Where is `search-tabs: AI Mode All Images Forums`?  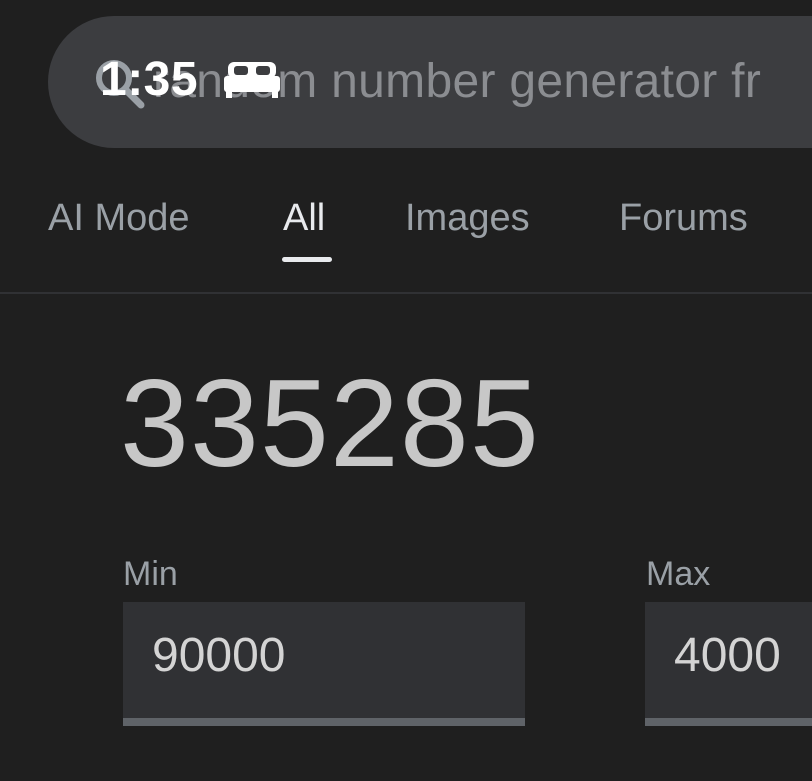 search-tabs: AI Mode All Images Forums is located at coordinates (406, 242).